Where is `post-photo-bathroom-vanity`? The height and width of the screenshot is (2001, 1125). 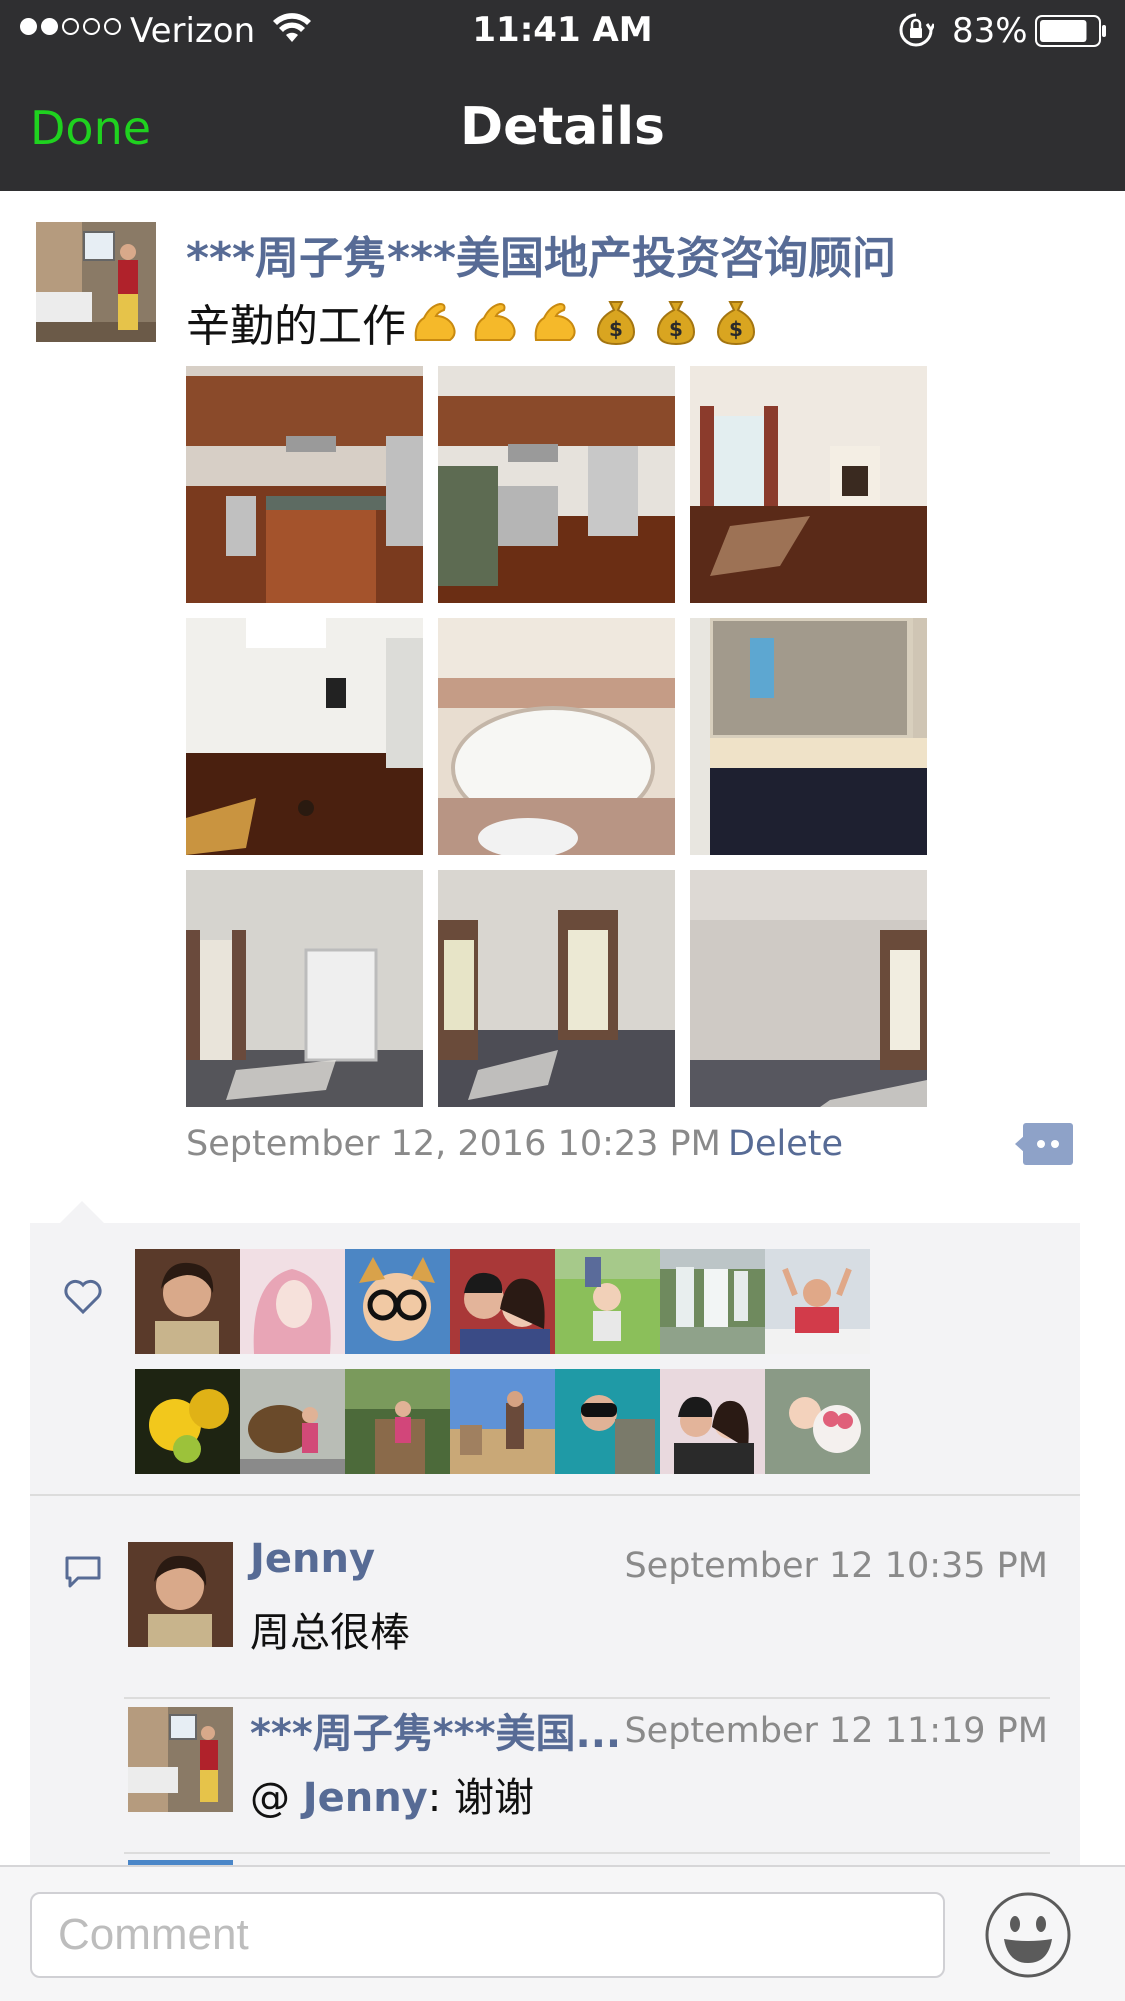
post-photo-bathroom-vanity is located at coordinates (808, 736).